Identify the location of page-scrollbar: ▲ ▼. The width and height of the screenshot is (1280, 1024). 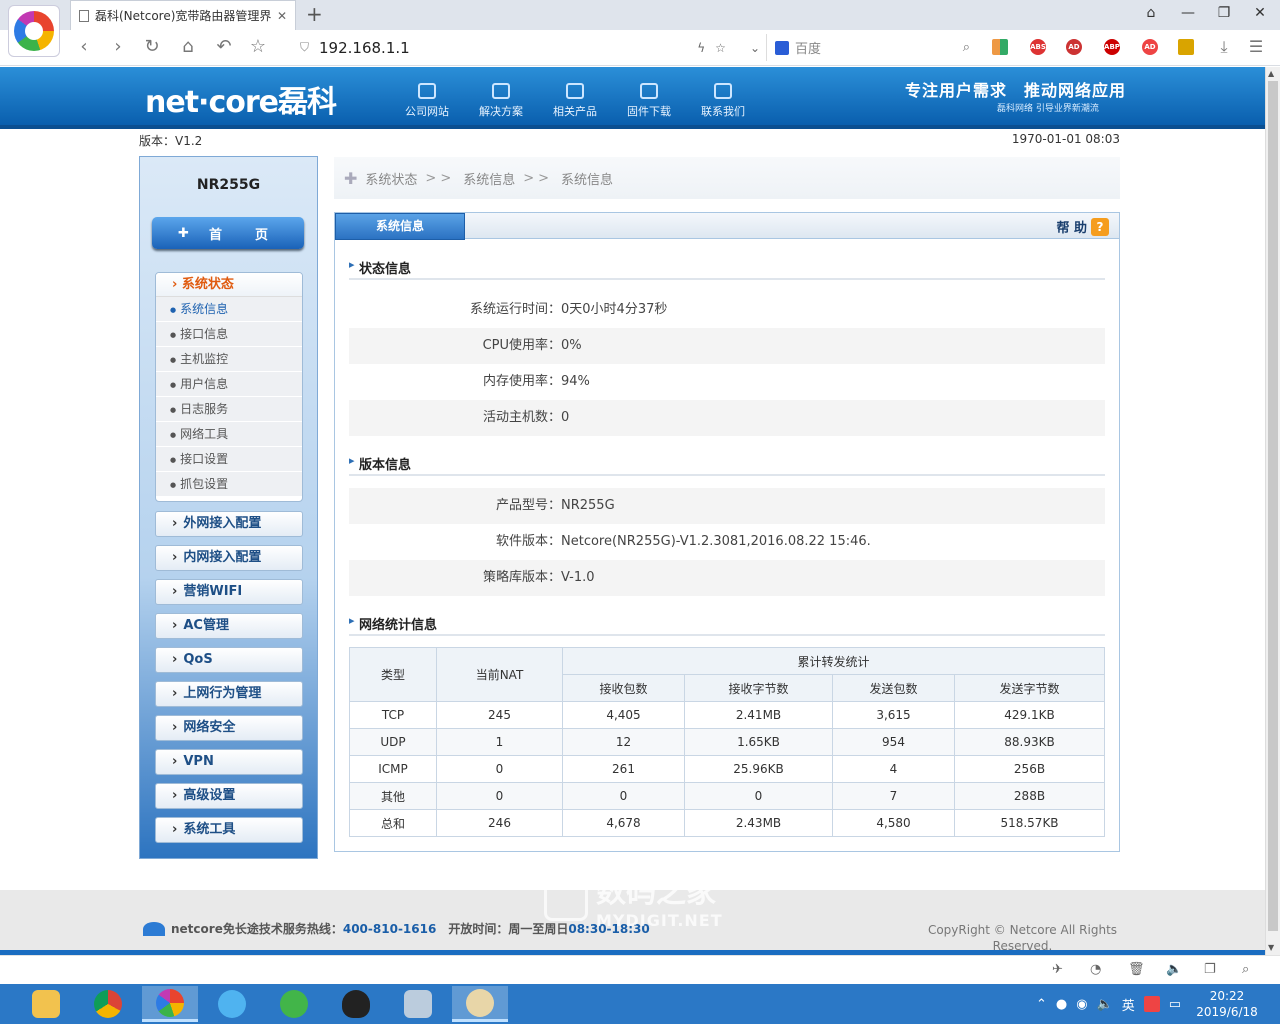
(1272, 511).